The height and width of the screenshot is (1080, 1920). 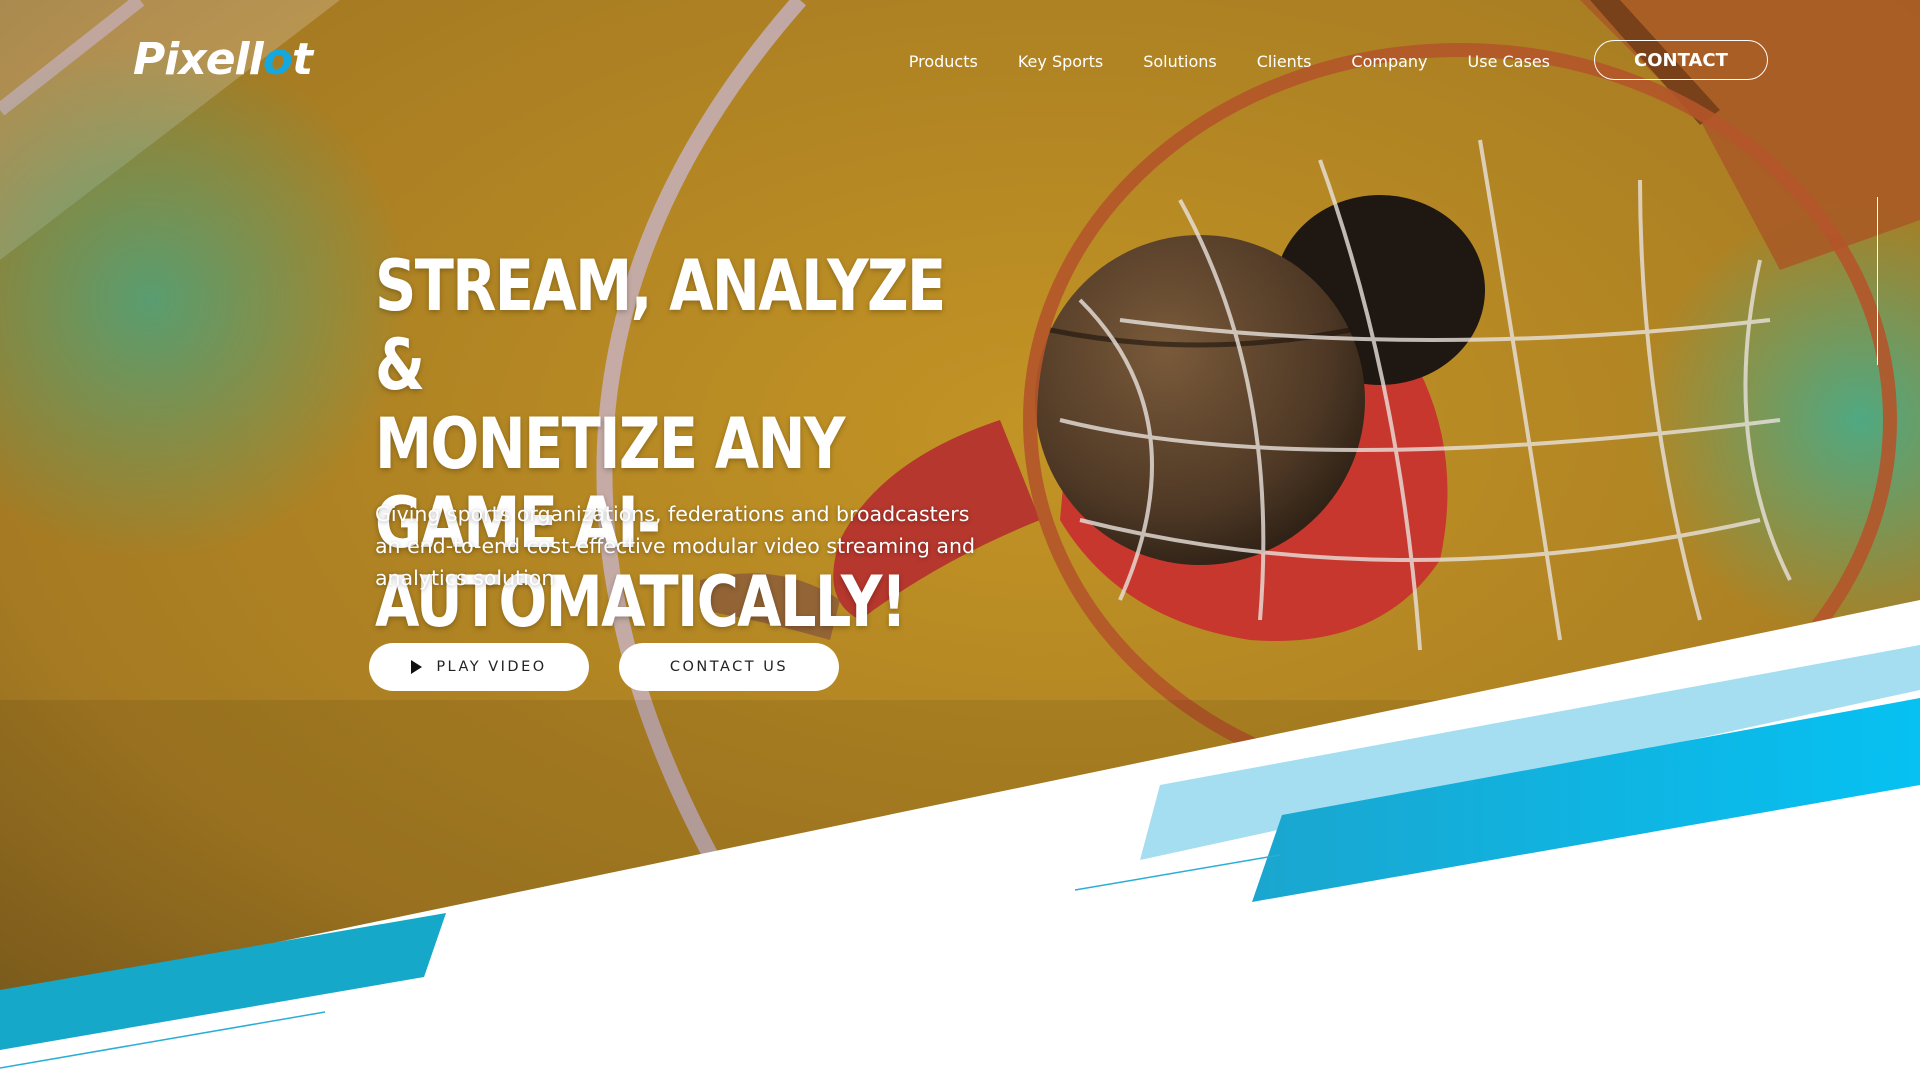 I want to click on nav-item-products: Products, so click(x=943, y=61).